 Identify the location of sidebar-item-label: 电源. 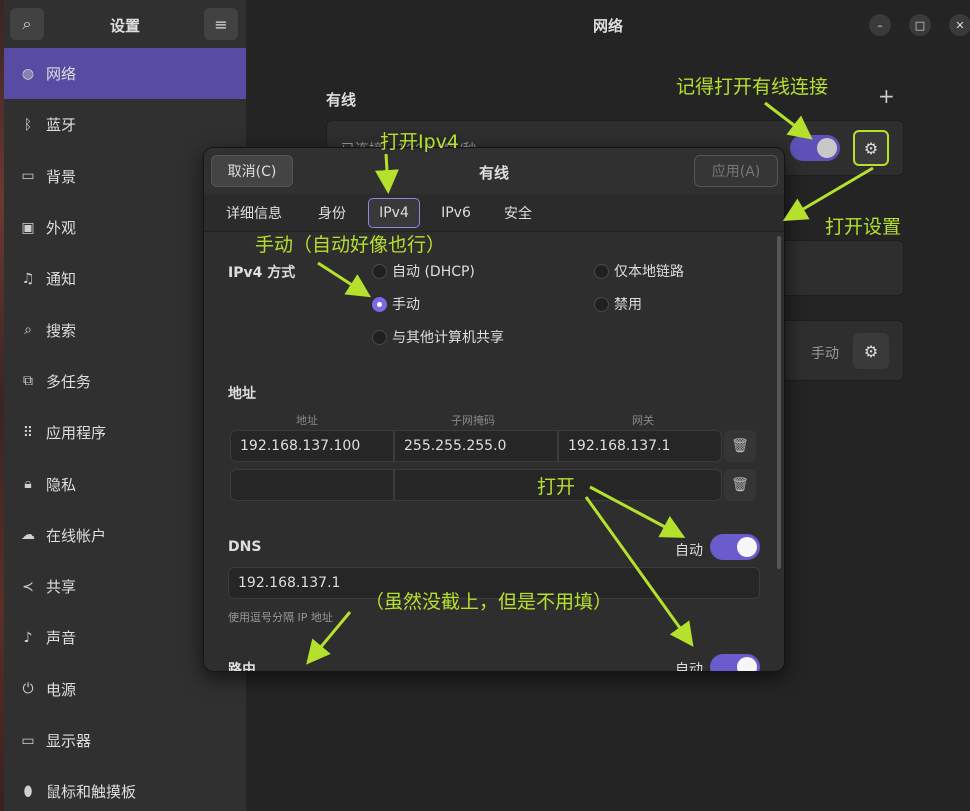
(61, 689).